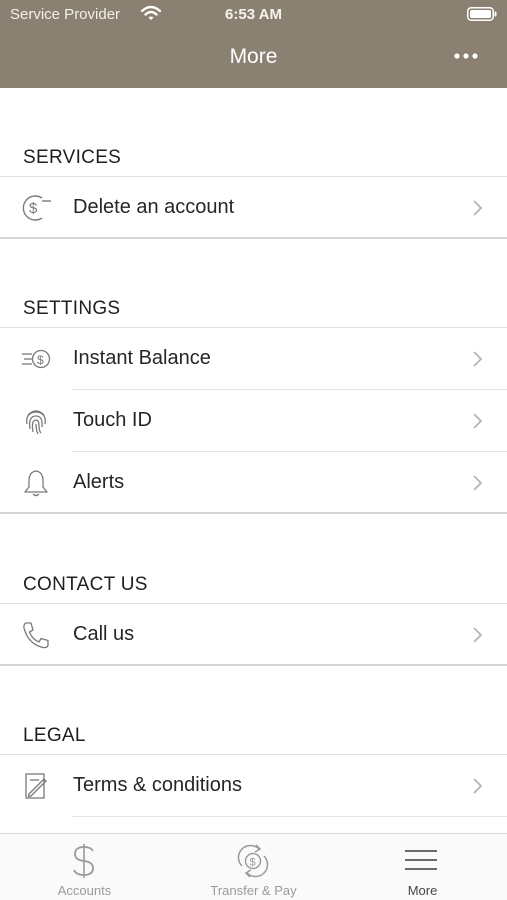 Image resolution: width=507 pixels, height=900 pixels. What do you see at coordinates (84, 890) in the screenshot?
I see `tab-label: Accounts` at bounding box center [84, 890].